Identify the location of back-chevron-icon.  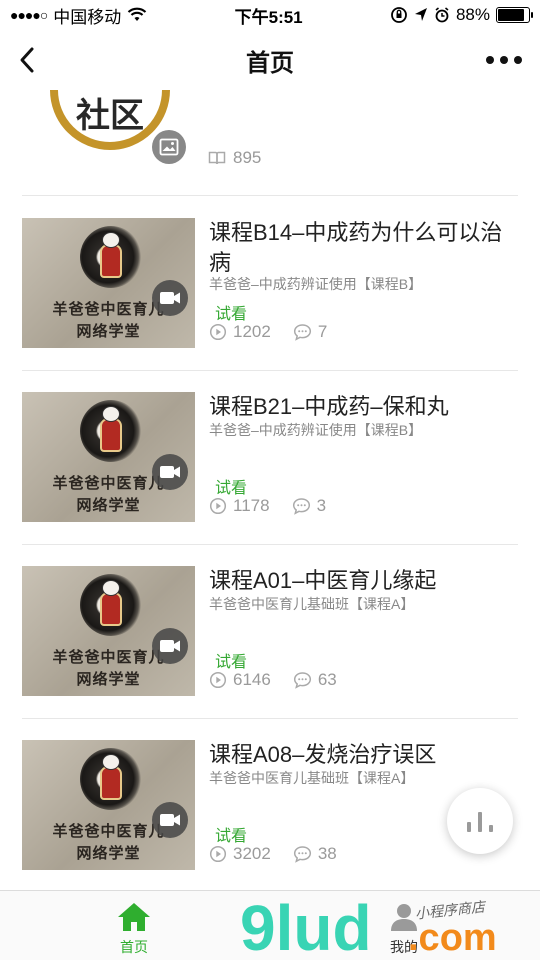
(30, 60).